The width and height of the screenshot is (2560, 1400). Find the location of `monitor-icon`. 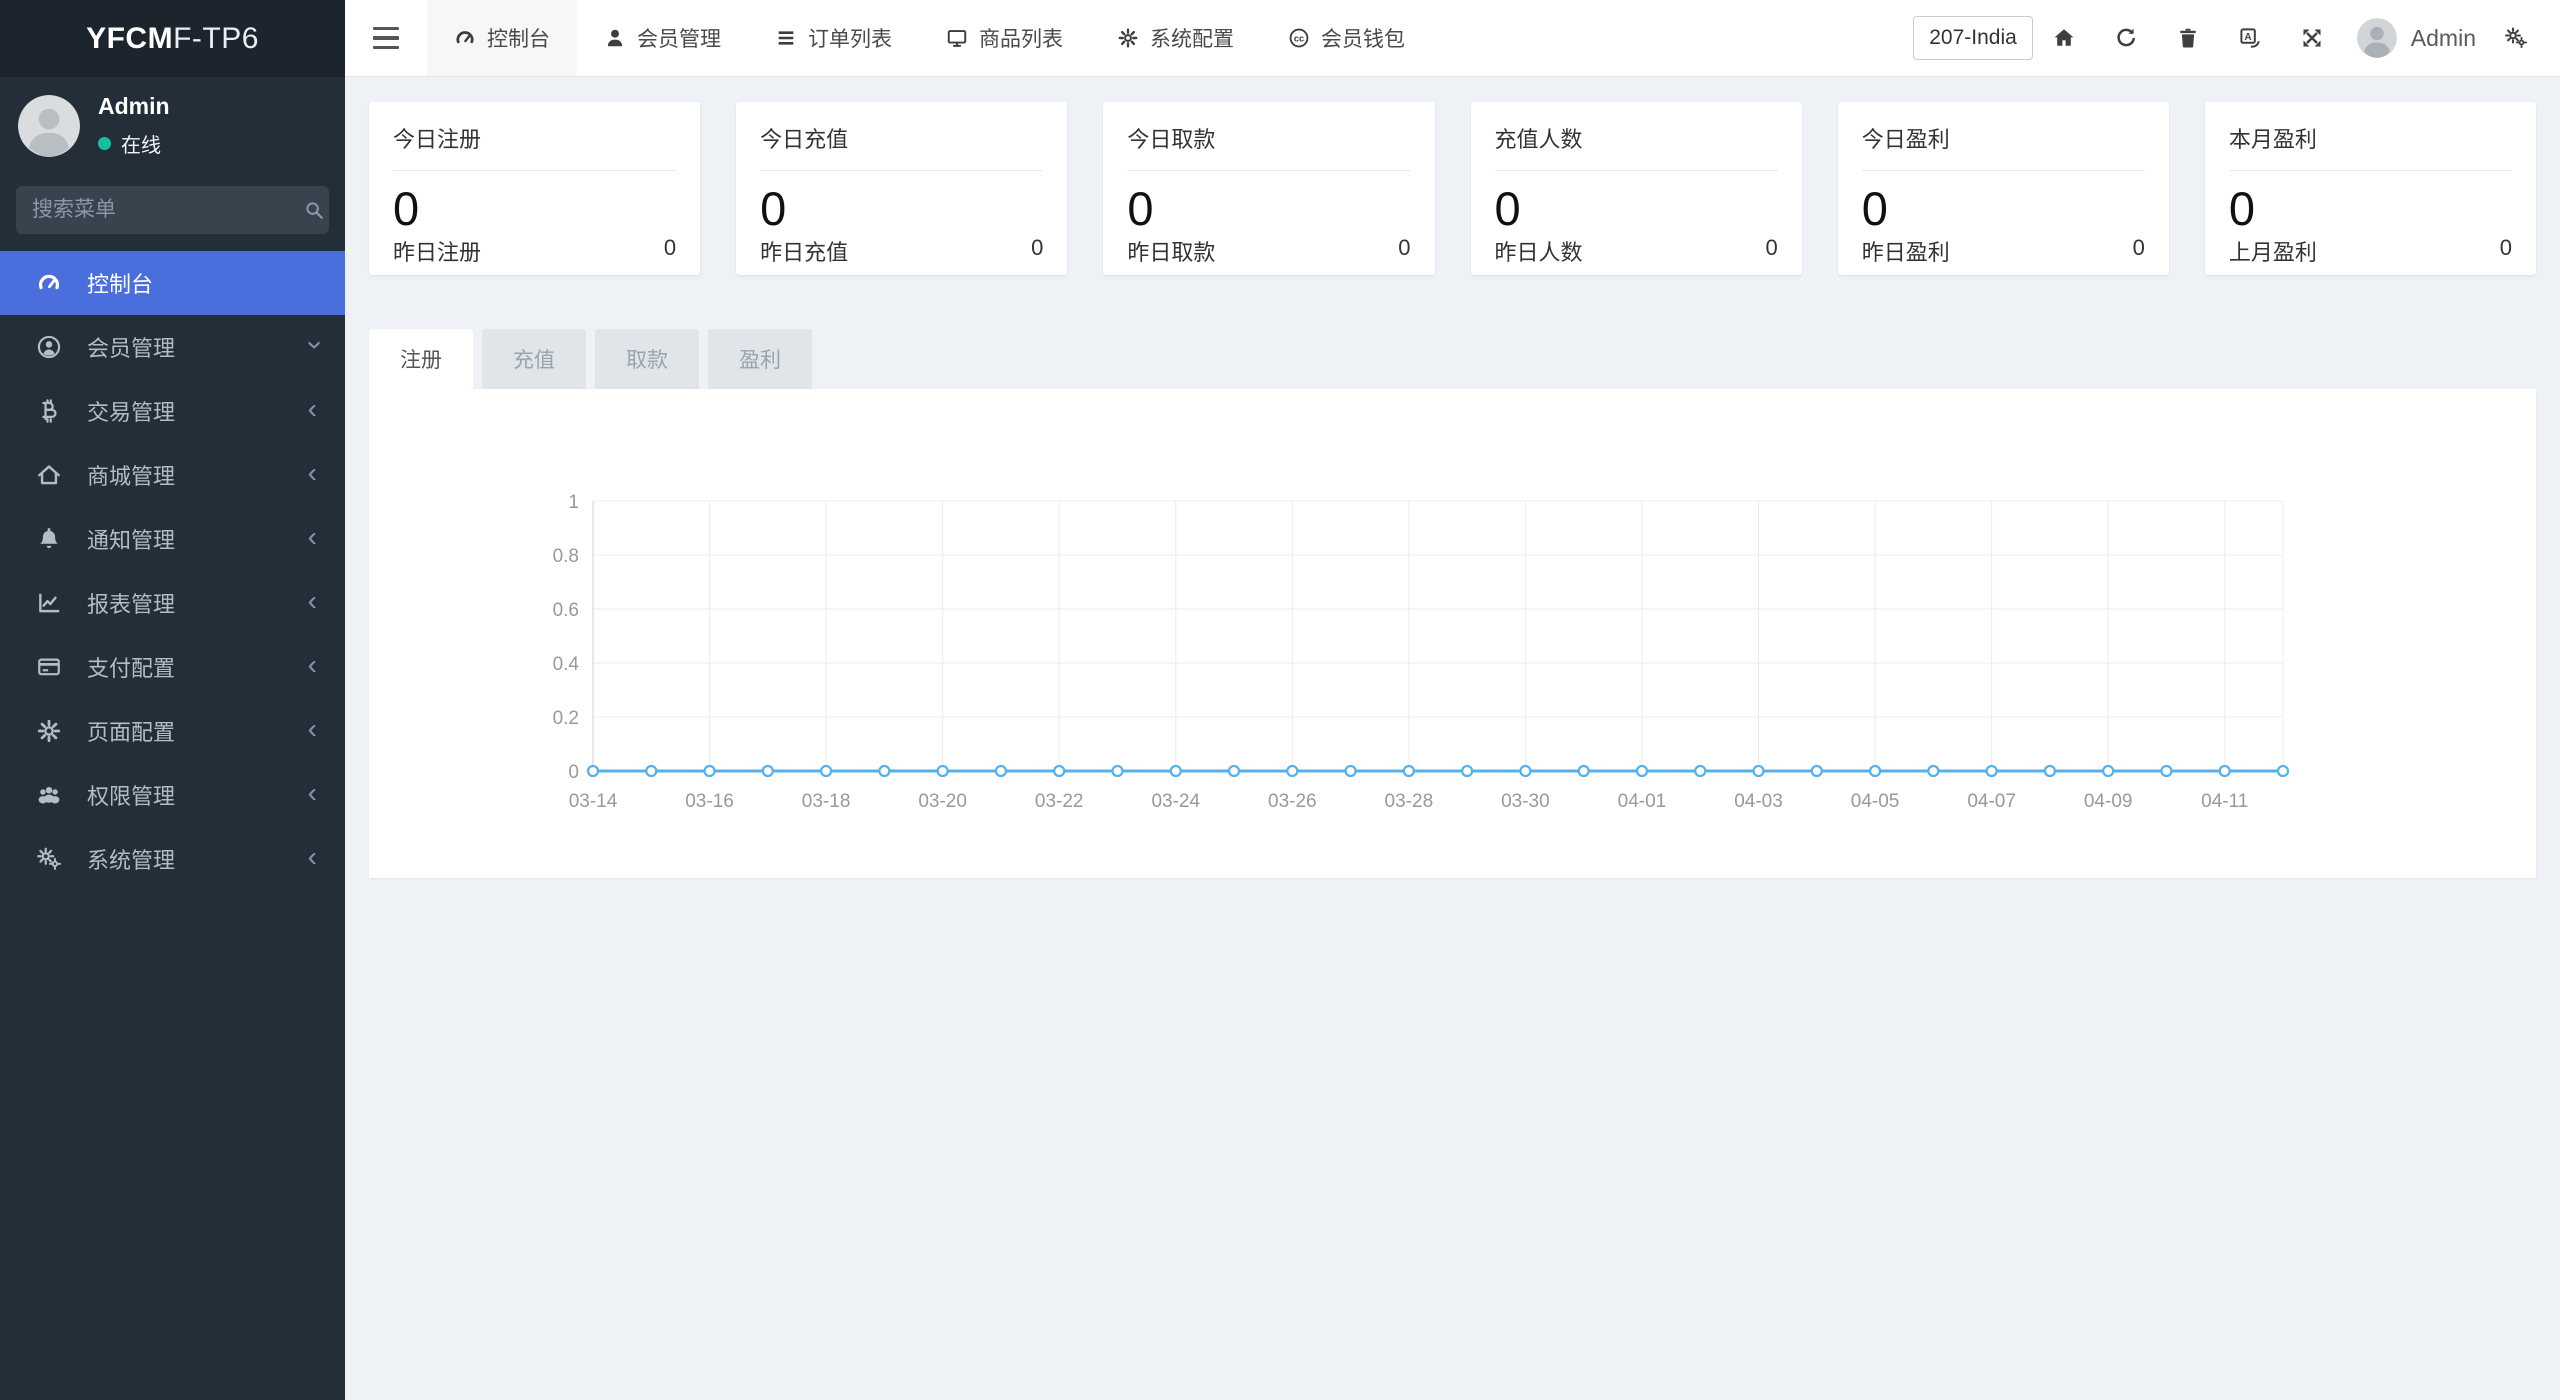

monitor-icon is located at coordinates (957, 38).